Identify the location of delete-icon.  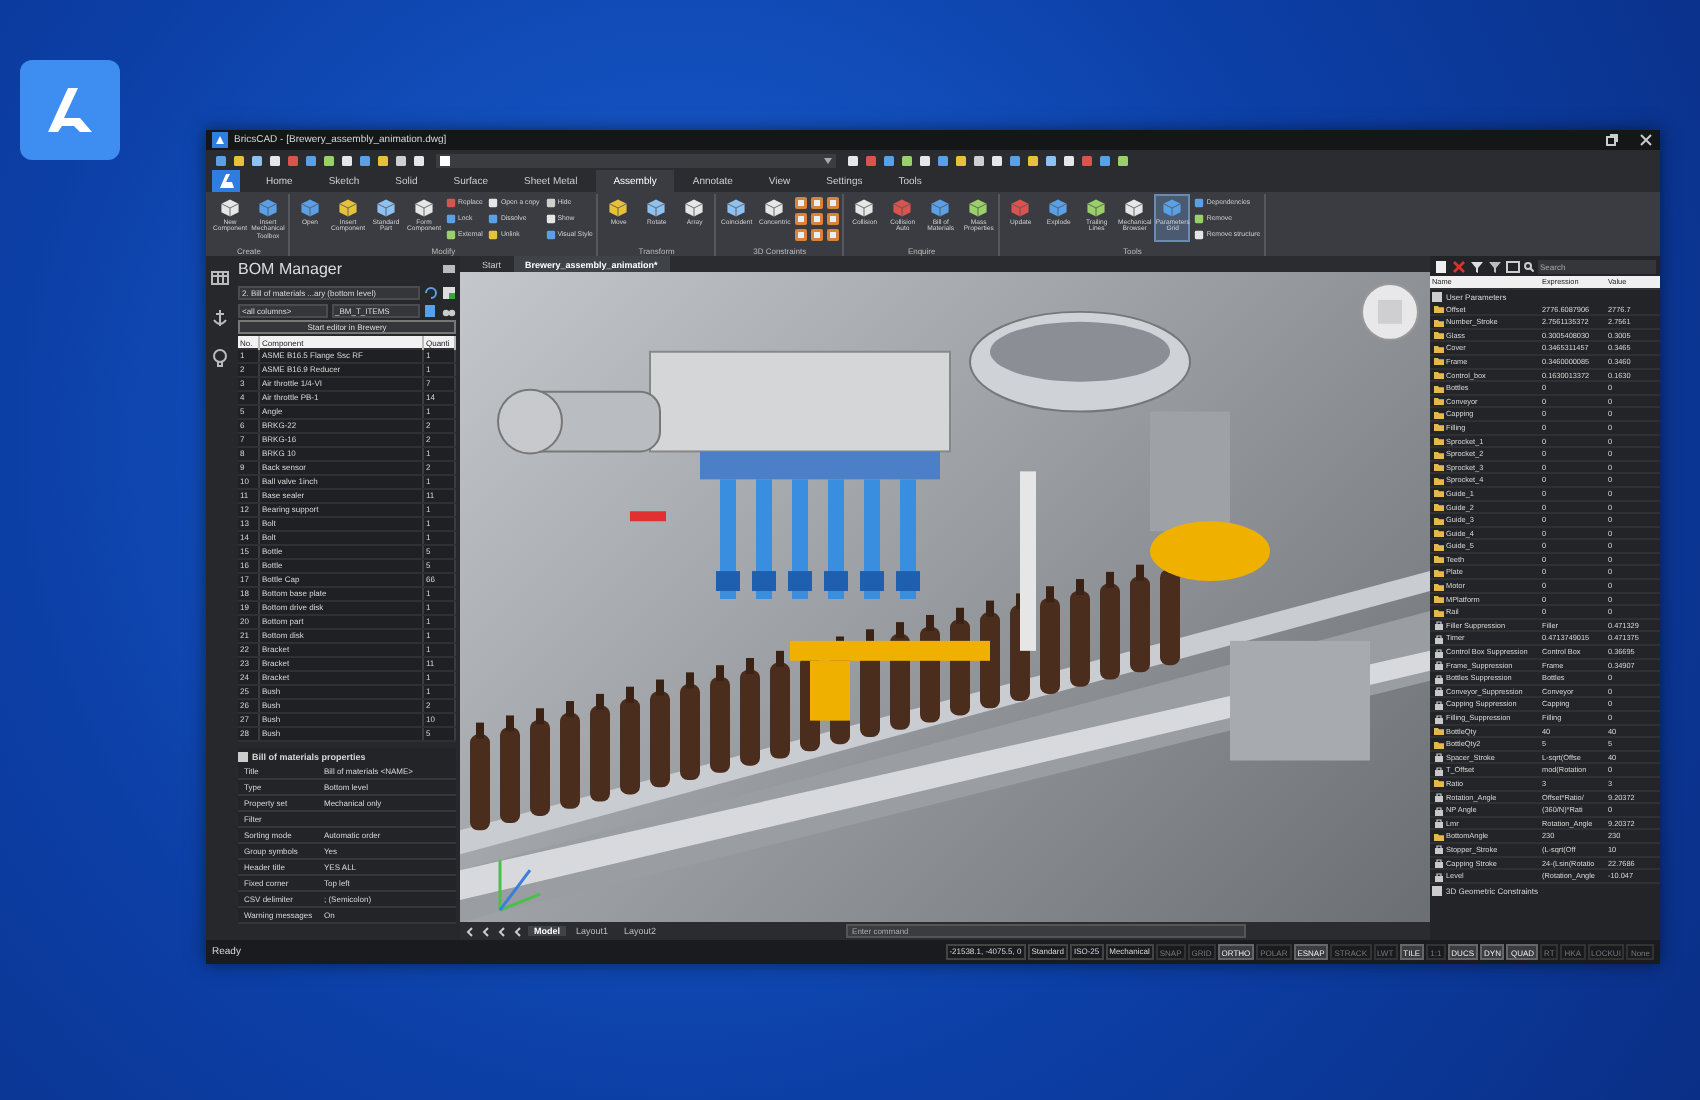
(1459, 266).